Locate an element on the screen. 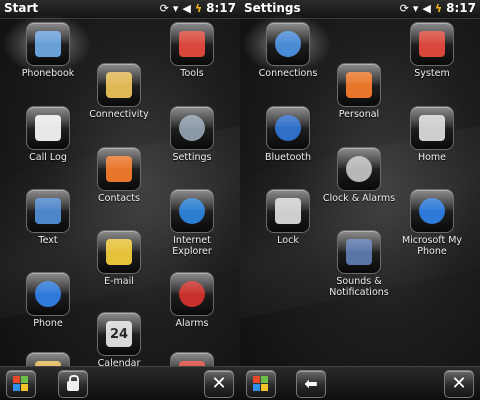 This screenshot has width=480, height=400. tile-microsoft-my-phone: Microsoft My Phone is located at coordinates (432, 223).